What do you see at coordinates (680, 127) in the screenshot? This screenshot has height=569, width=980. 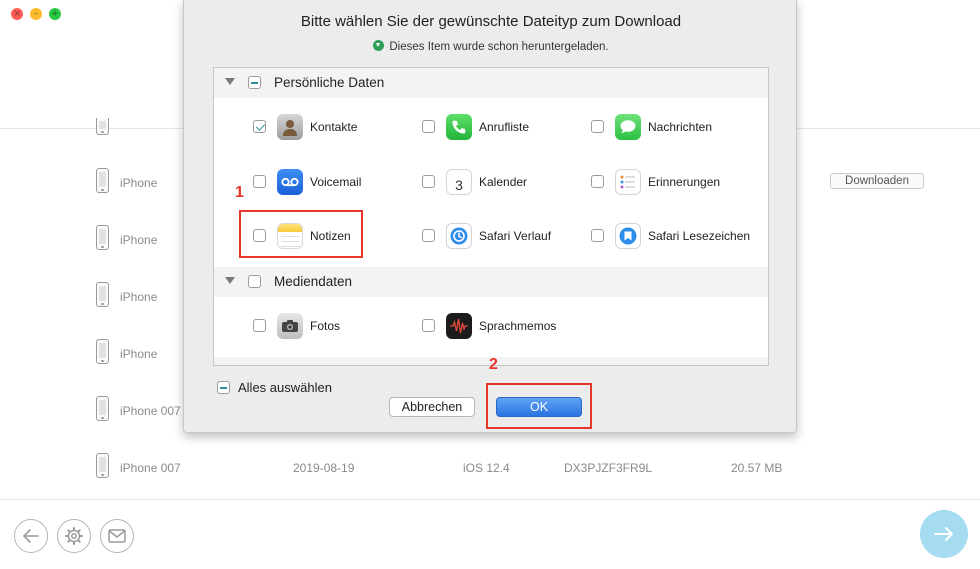 I see `item-label: Nachrichten` at bounding box center [680, 127].